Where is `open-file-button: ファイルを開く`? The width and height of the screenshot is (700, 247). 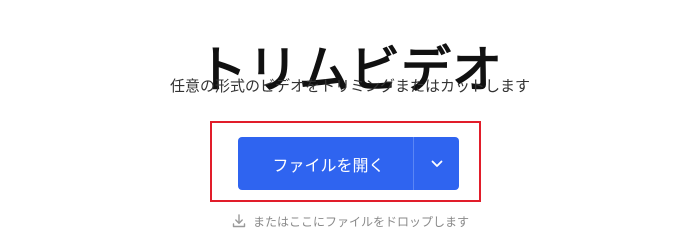
open-file-button: ファイルを開く is located at coordinates (325, 163).